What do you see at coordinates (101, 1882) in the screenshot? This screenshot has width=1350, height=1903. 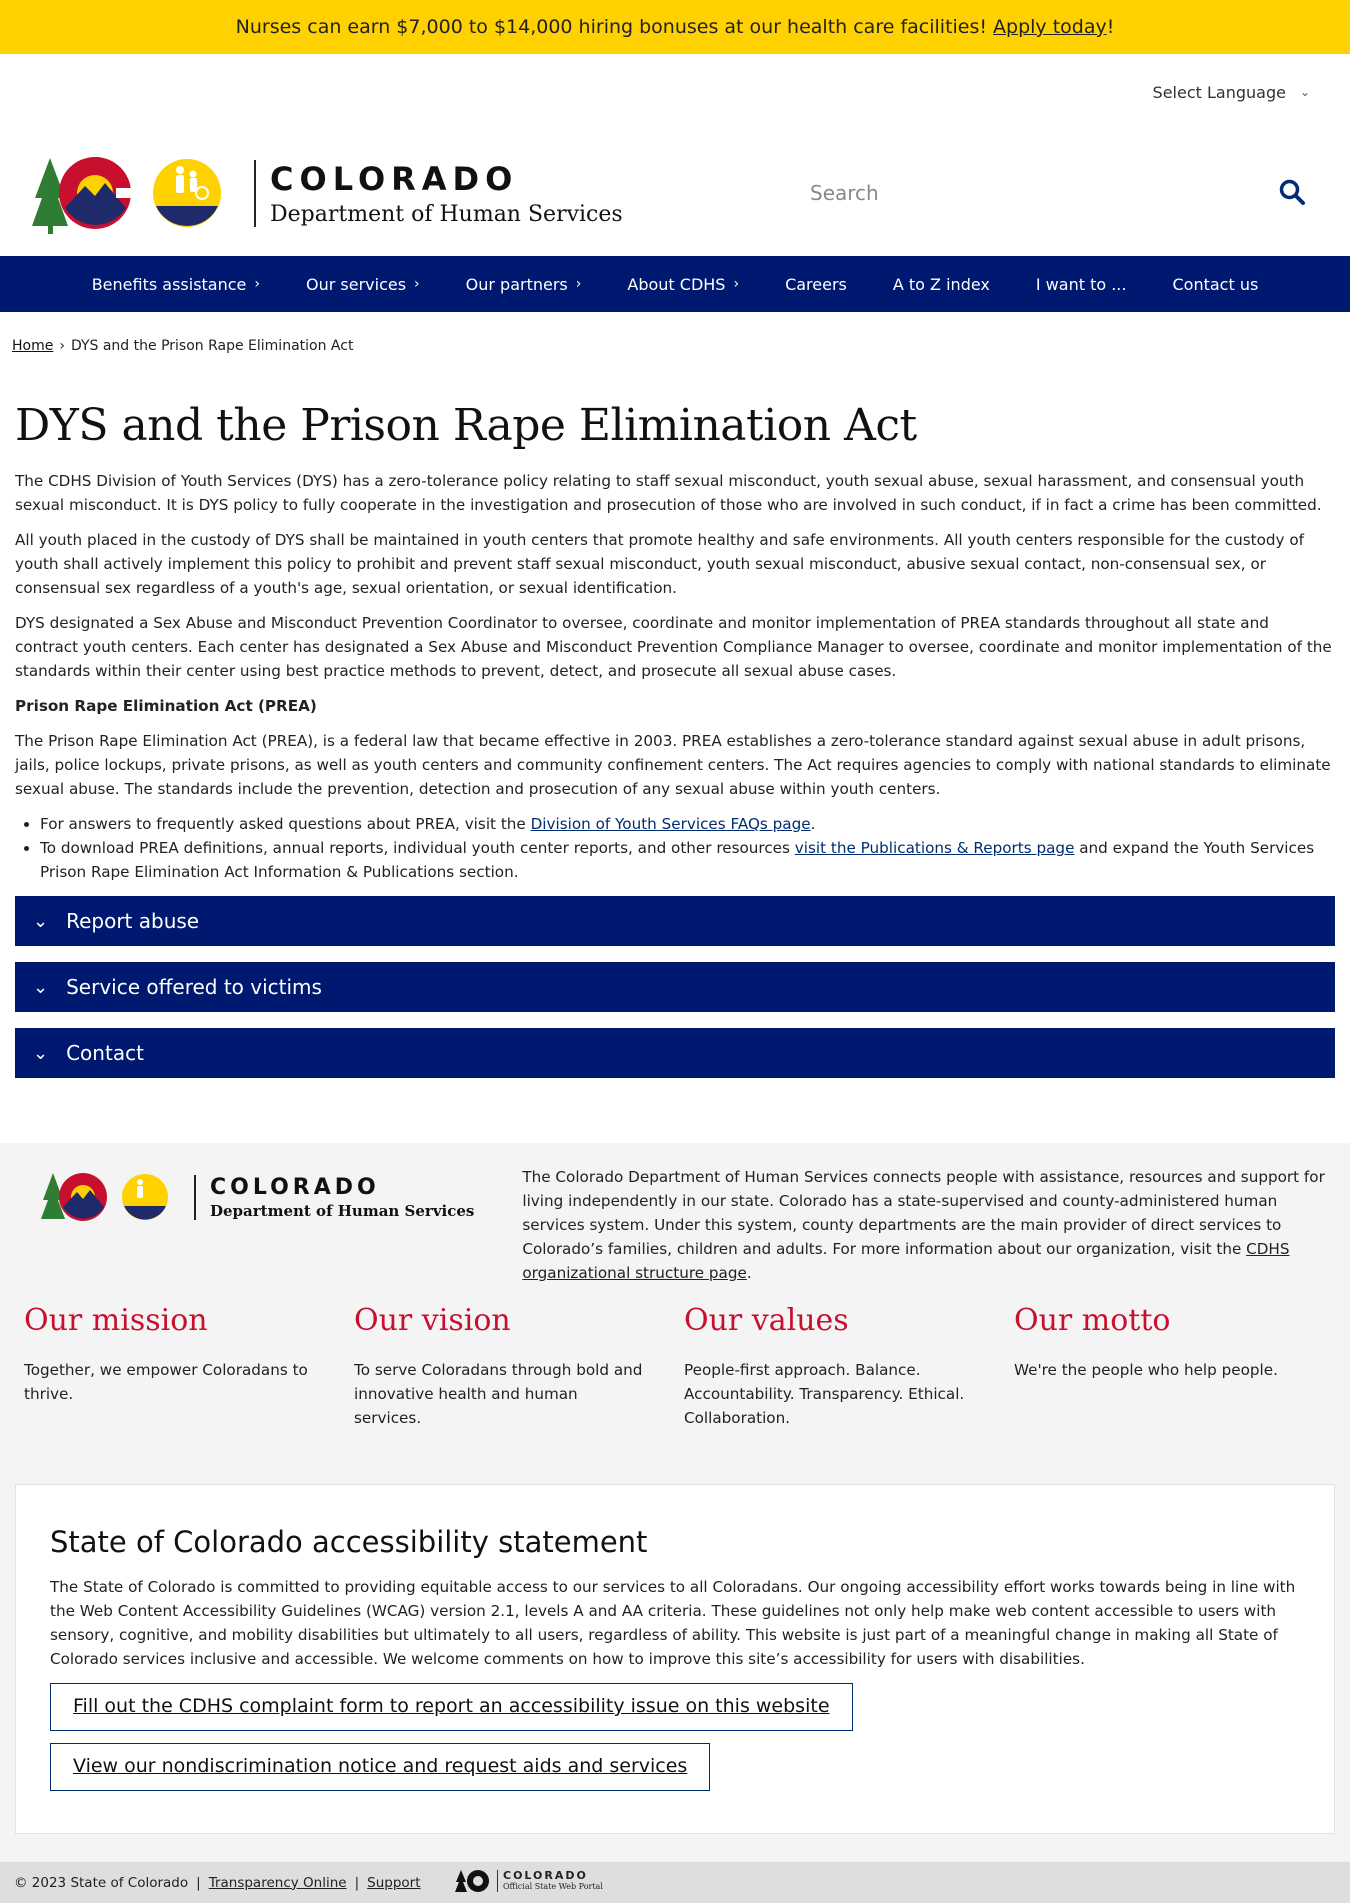 I see `copyright-text: © 2023 State of Colorado` at bounding box center [101, 1882].